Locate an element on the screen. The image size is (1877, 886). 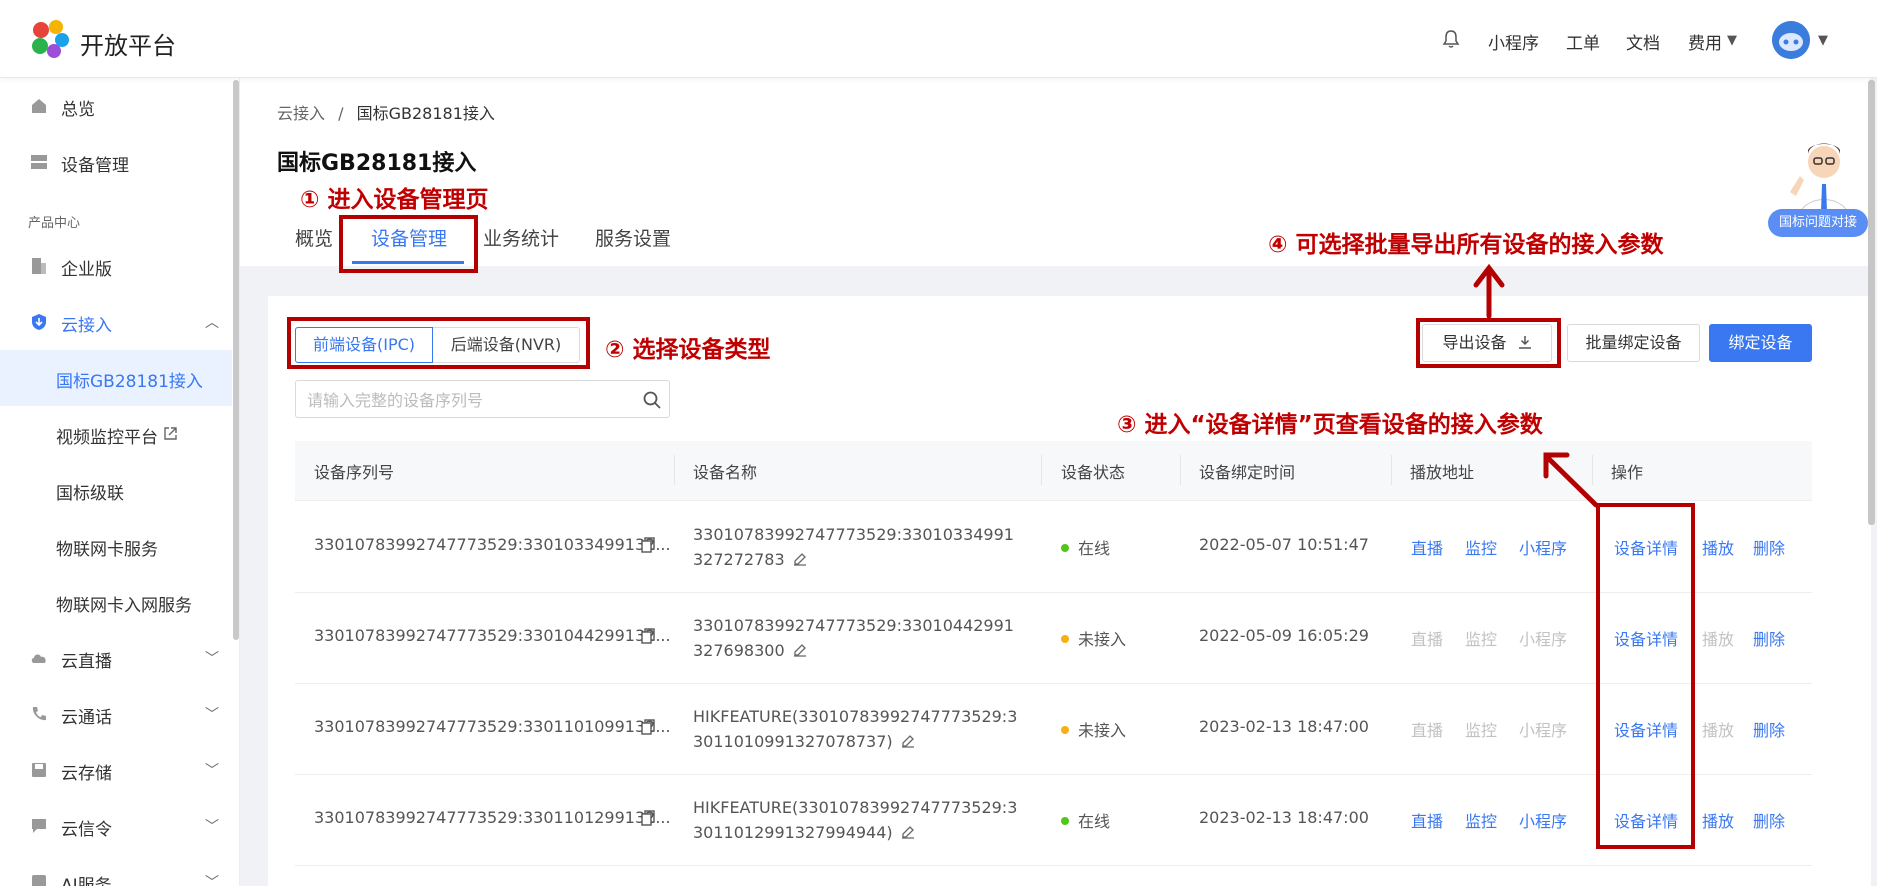
bell-icon is located at coordinates (1451, 39).